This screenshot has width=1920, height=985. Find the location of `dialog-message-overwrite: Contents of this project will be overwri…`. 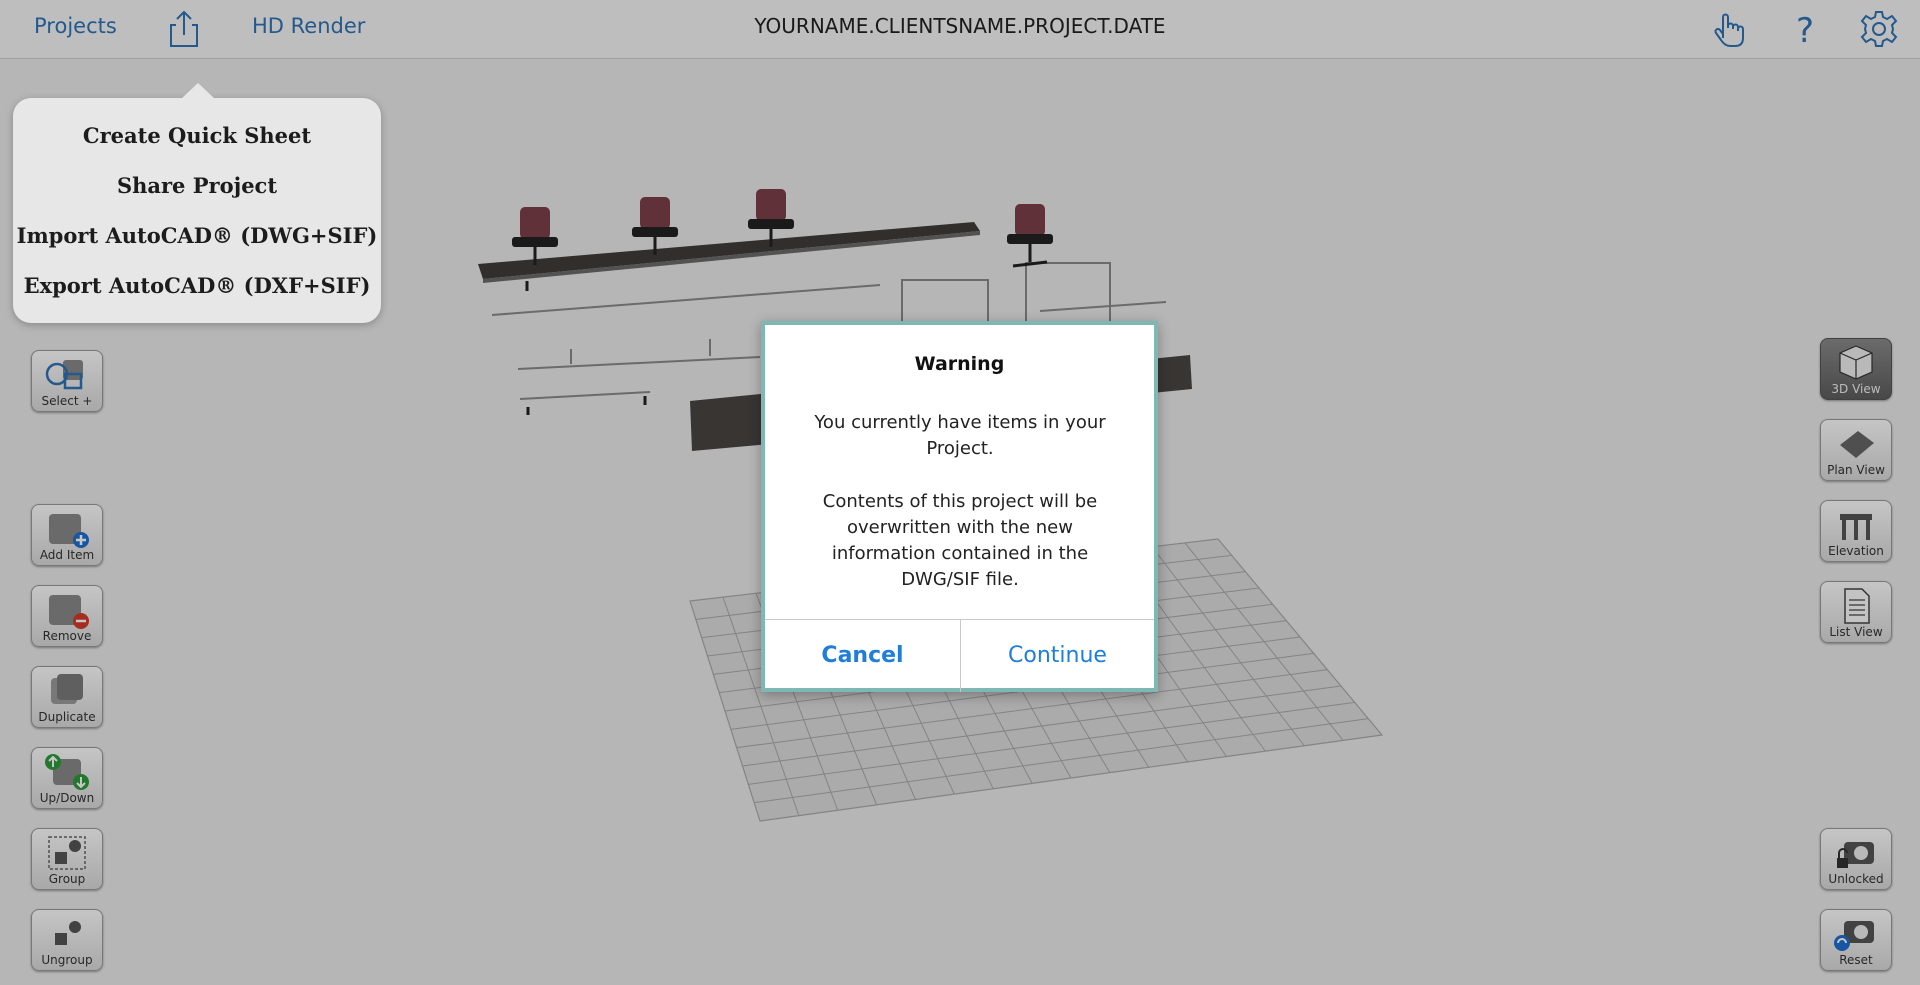

dialog-message-overwrite: Contents of this project will be overwri… is located at coordinates (960, 540).